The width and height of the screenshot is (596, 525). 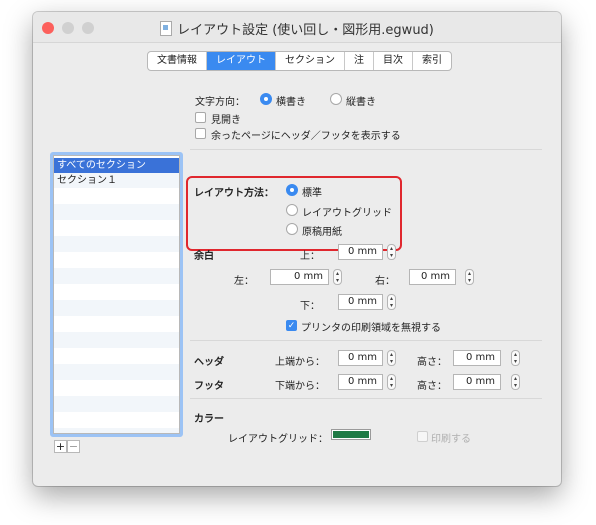 I want to click on remove-section-button: −, so click(x=73, y=446).